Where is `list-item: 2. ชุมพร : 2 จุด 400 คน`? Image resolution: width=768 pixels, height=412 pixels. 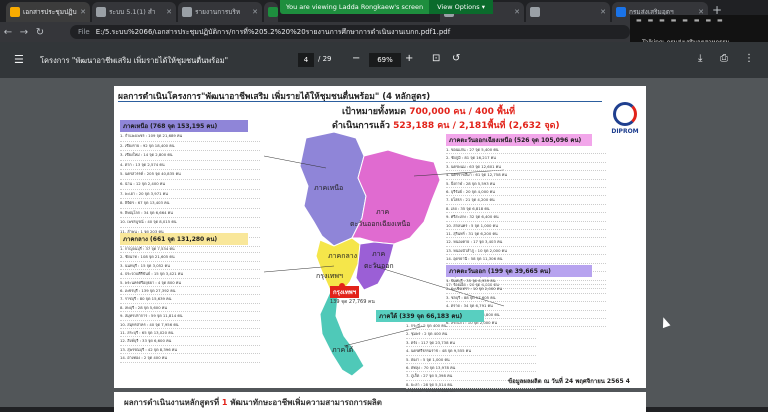
list-item: 2. ชุมพร : 2 จุด 400 คน is located at coordinates (471, 334).